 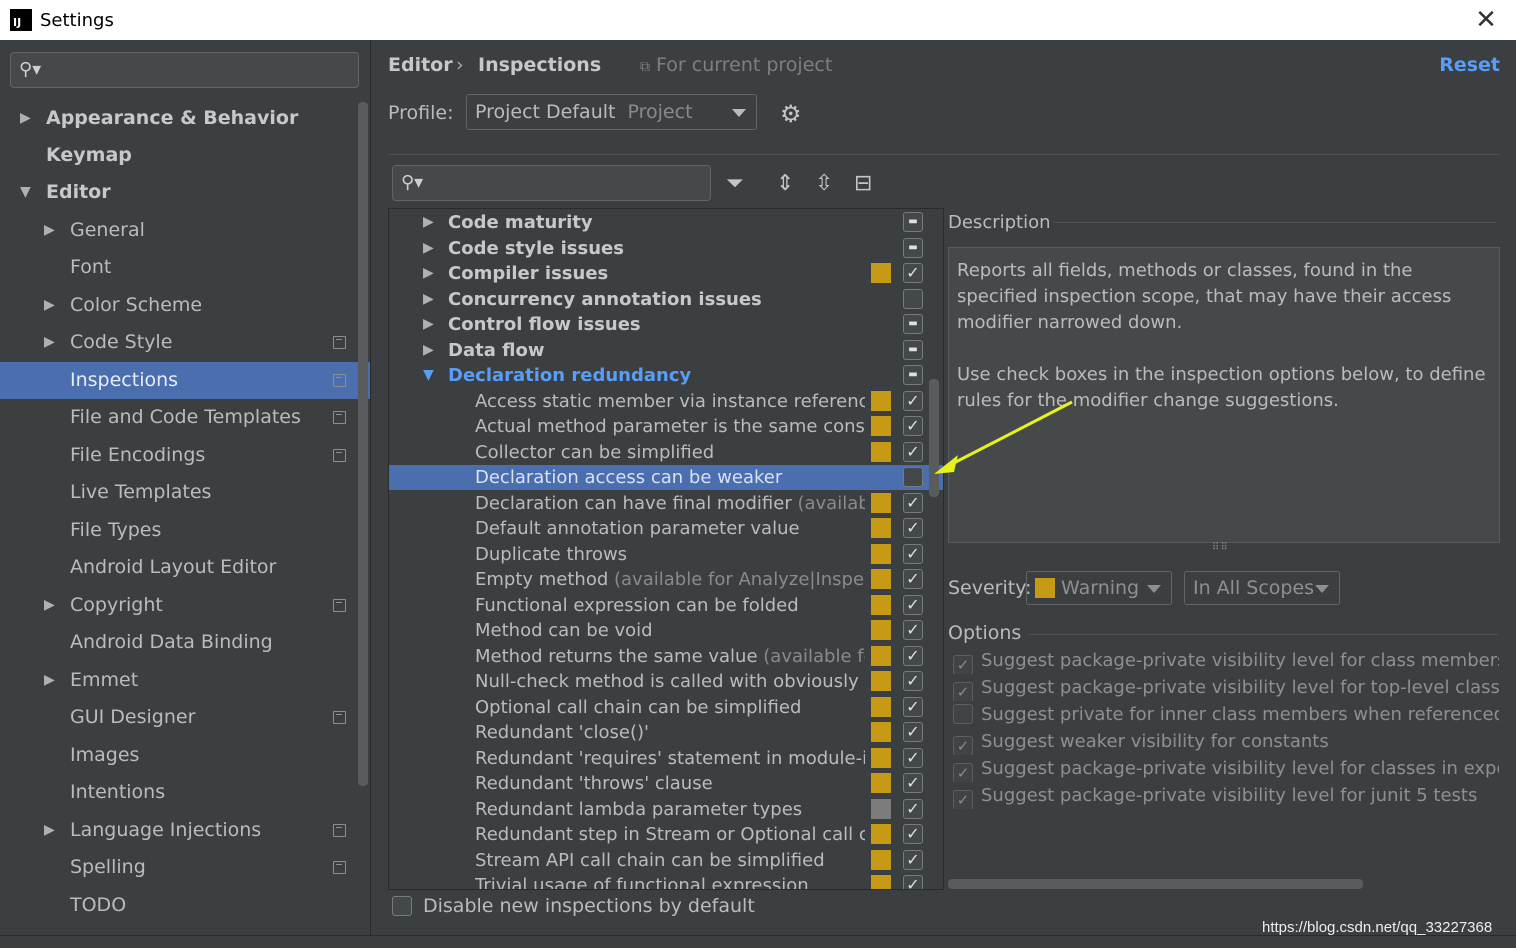 I want to click on inspection-item: Redundant lambda parameter types ✓, so click(x=666, y=809).